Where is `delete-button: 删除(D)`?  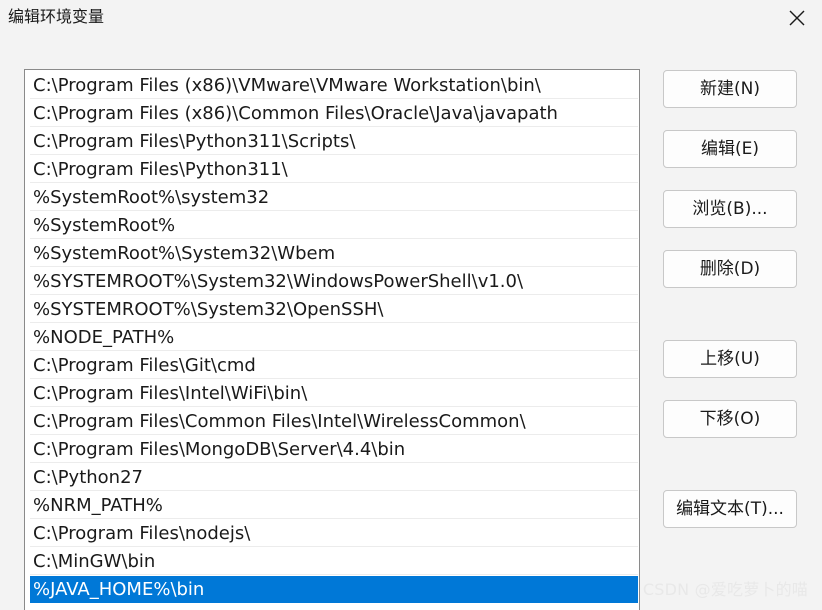
delete-button: 删除(D) is located at coordinates (730, 269).